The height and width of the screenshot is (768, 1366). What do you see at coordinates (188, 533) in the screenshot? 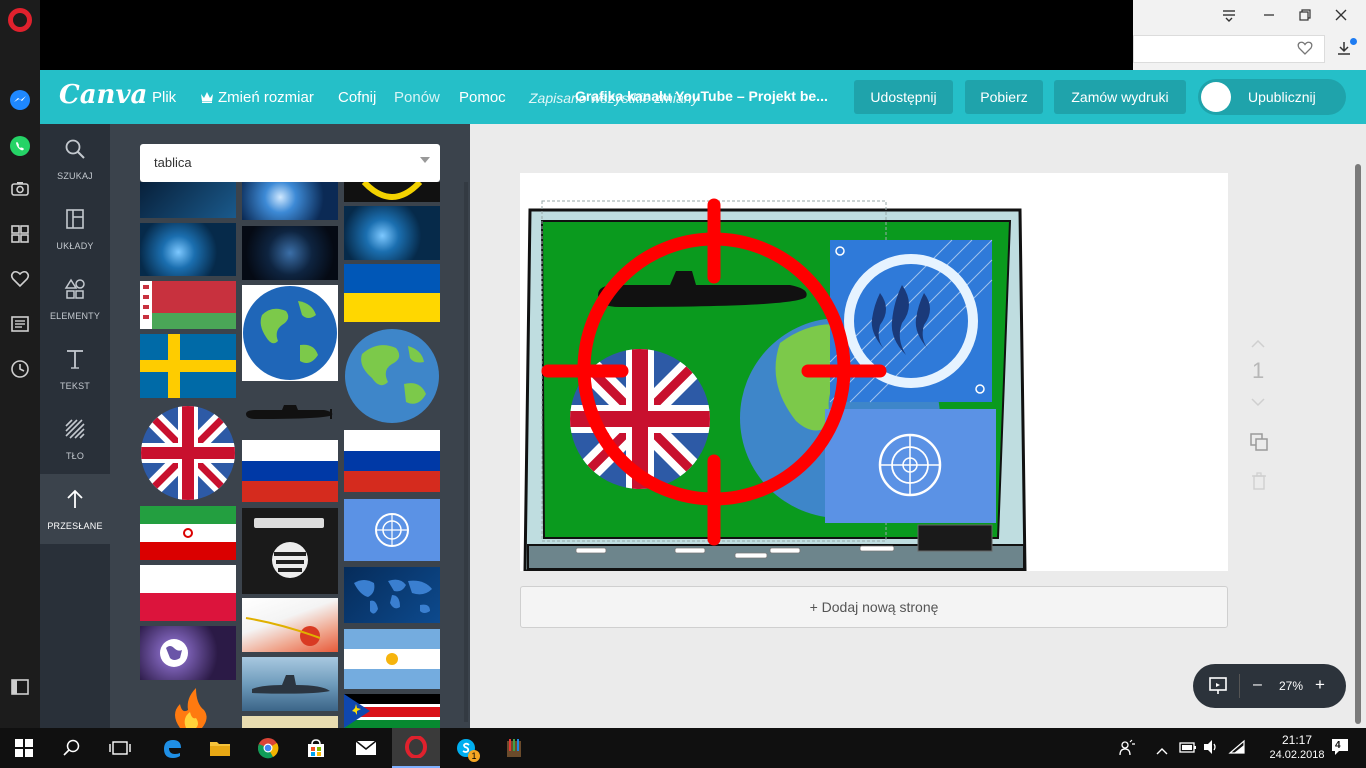
I see `thumbnail-iran-flag` at bounding box center [188, 533].